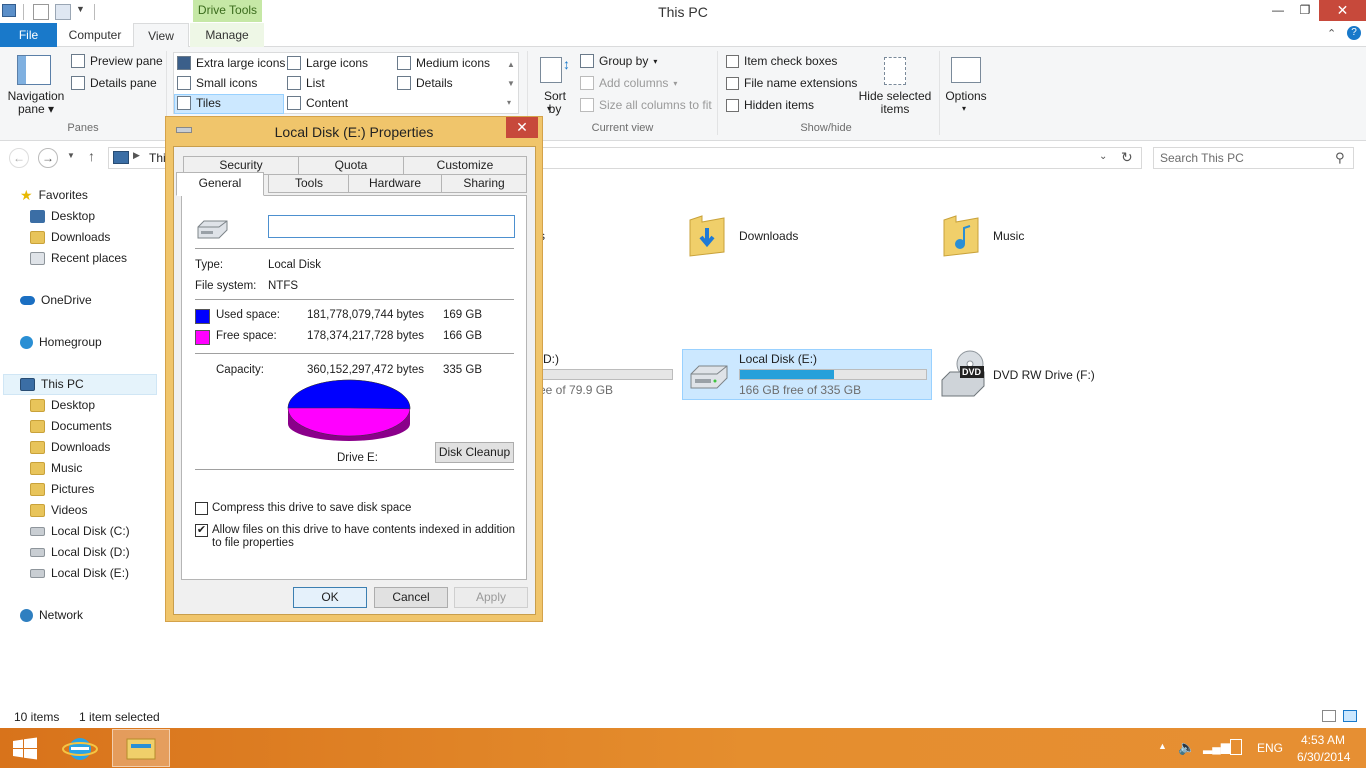 The width and height of the screenshot is (1366, 768). Describe the element at coordinates (19, 158) in the screenshot. I see `back-button: ←` at that location.